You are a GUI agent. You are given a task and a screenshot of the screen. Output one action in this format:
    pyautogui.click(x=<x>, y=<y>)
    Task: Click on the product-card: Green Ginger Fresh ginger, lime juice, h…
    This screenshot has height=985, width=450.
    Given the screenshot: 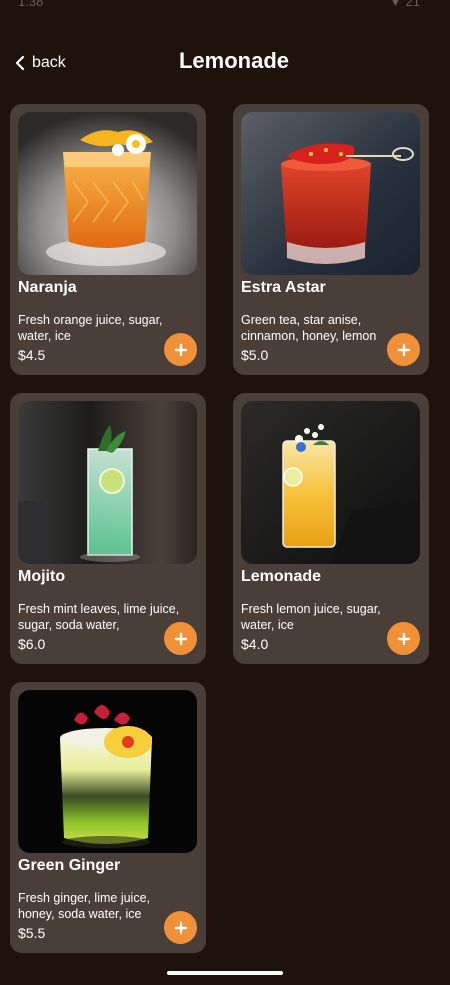 What is the action you would take?
    pyautogui.click(x=108, y=817)
    